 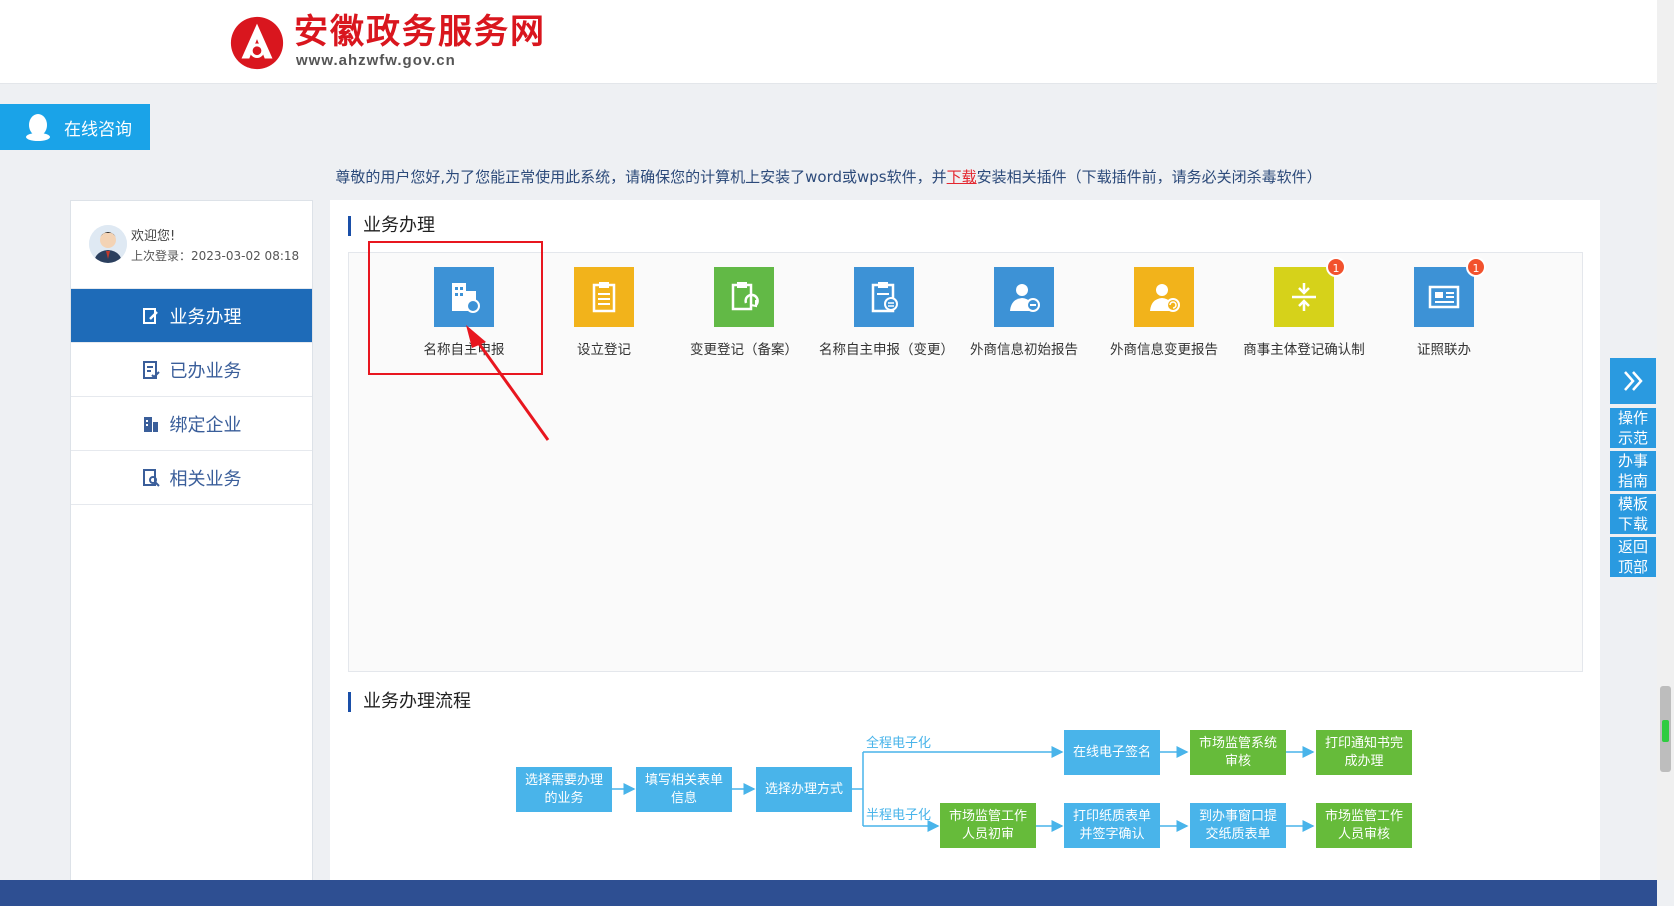 What do you see at coordinates (1238, 825) in the screenshot?
I see `flow-step-submit-paper: 到办事窗口提交纸质表单` at bounding box center [1238, 825].